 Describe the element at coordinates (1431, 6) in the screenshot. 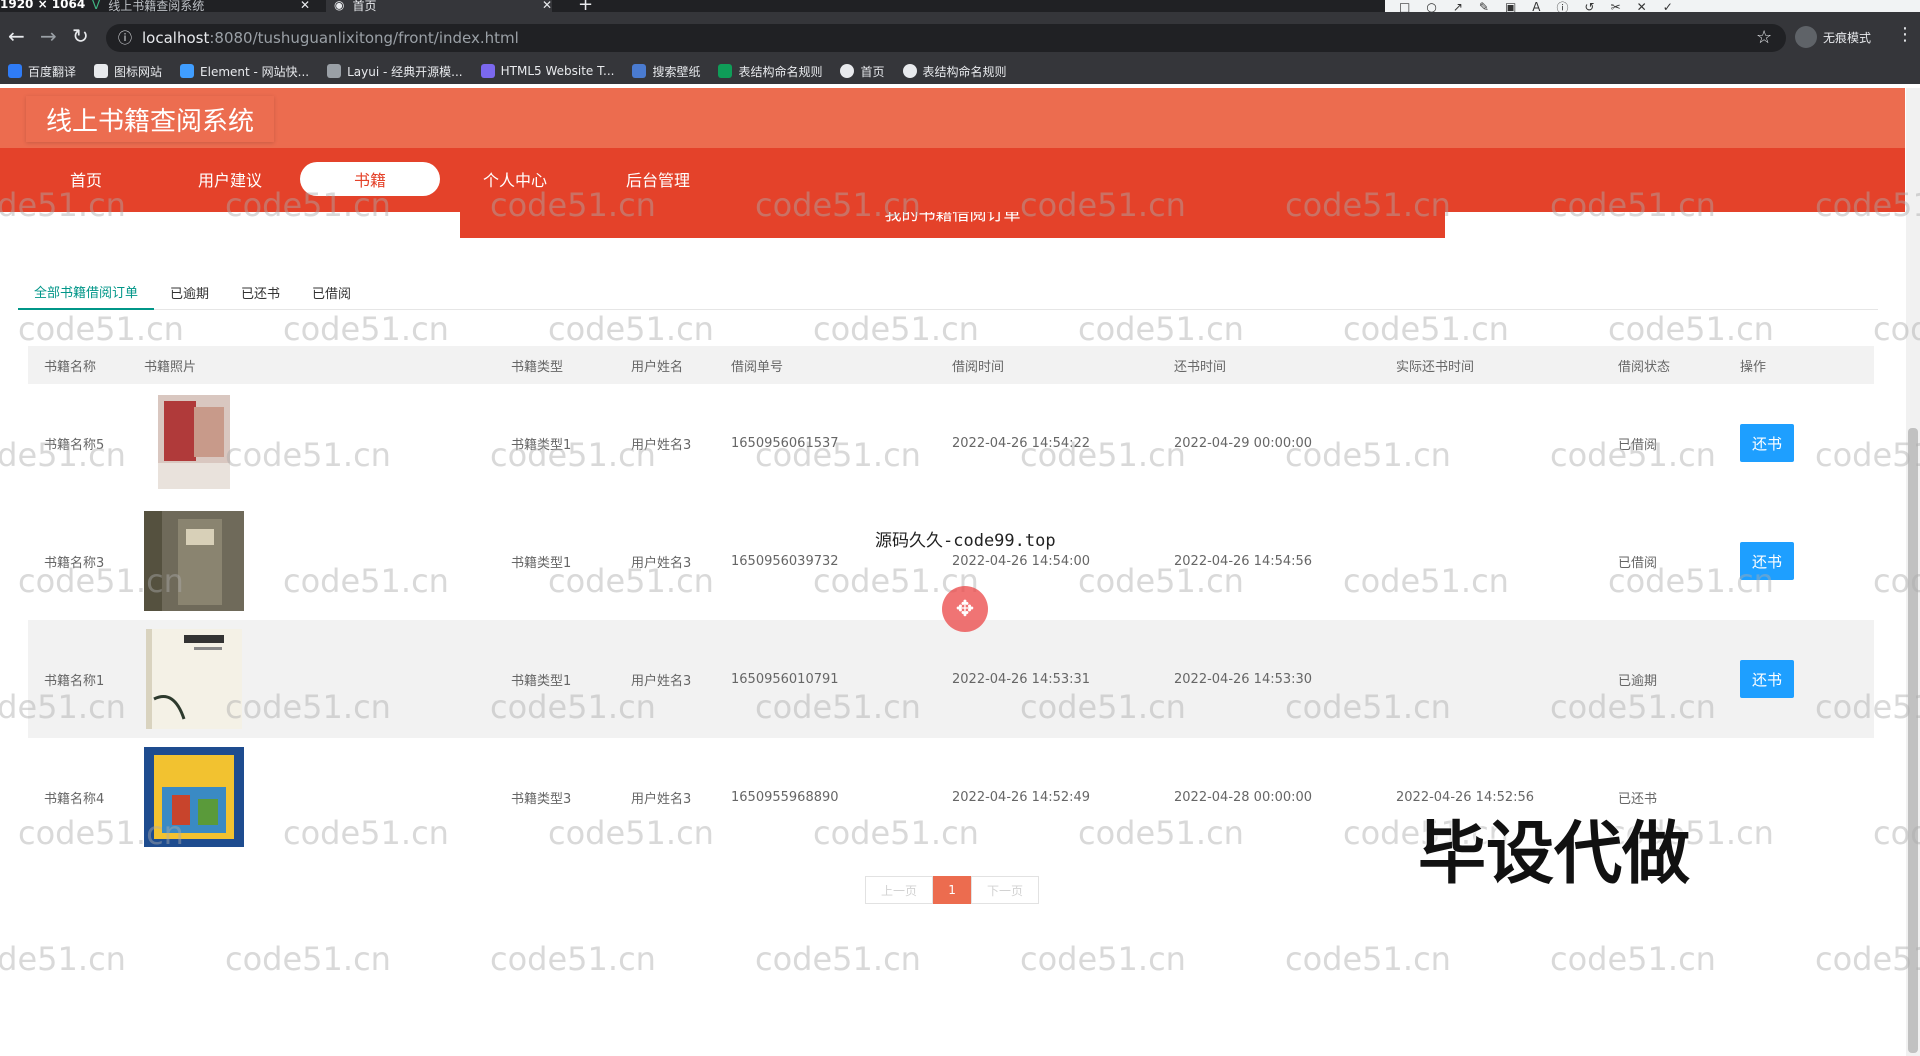

I see `circle-icon: ○` at that location.